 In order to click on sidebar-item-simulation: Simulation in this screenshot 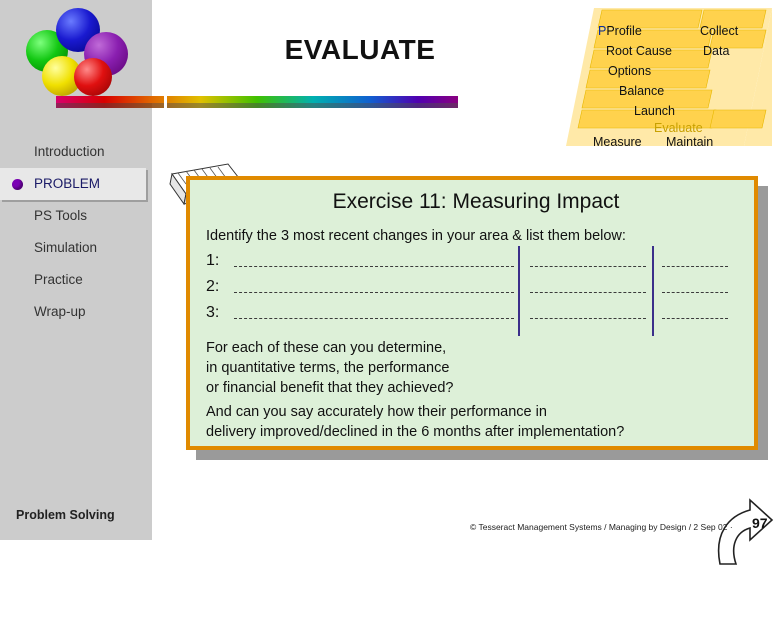, I will do `click(76, 248)`.